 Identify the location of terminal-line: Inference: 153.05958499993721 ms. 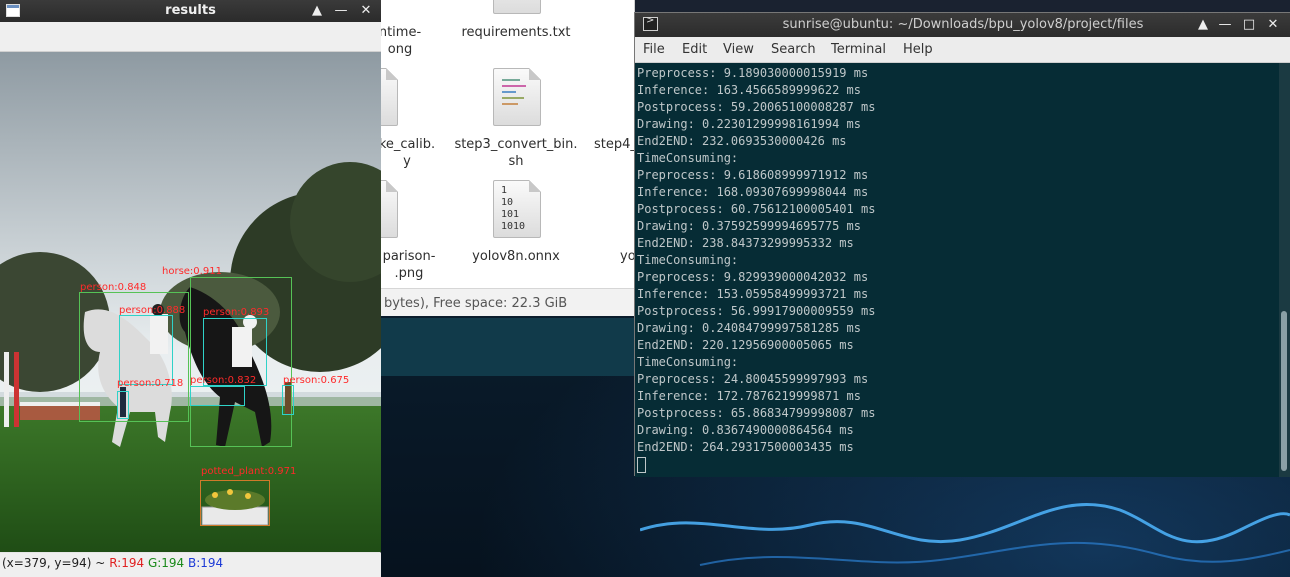
(753, 294).